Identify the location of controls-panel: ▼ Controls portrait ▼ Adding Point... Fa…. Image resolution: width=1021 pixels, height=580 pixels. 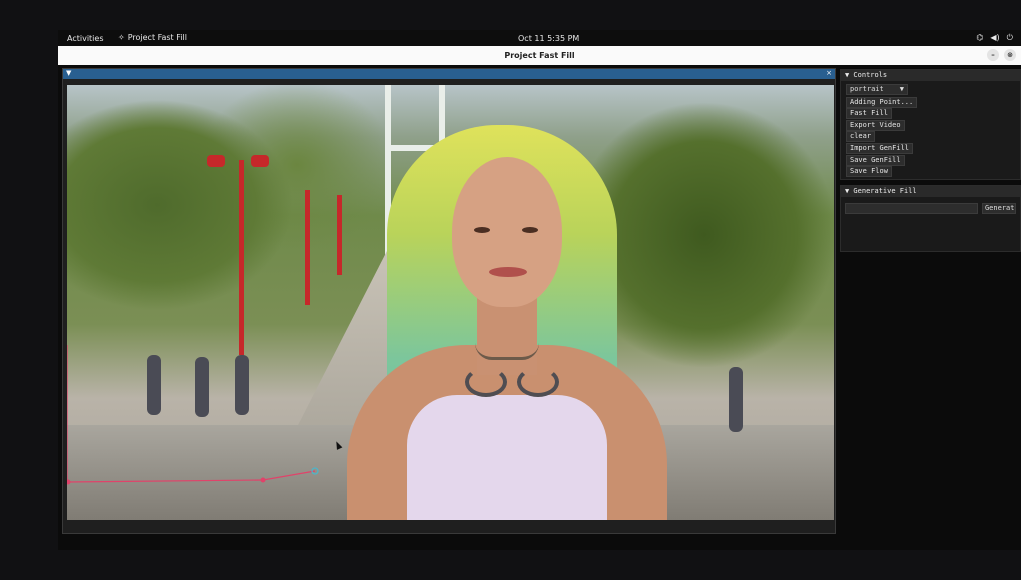
(930, 124).